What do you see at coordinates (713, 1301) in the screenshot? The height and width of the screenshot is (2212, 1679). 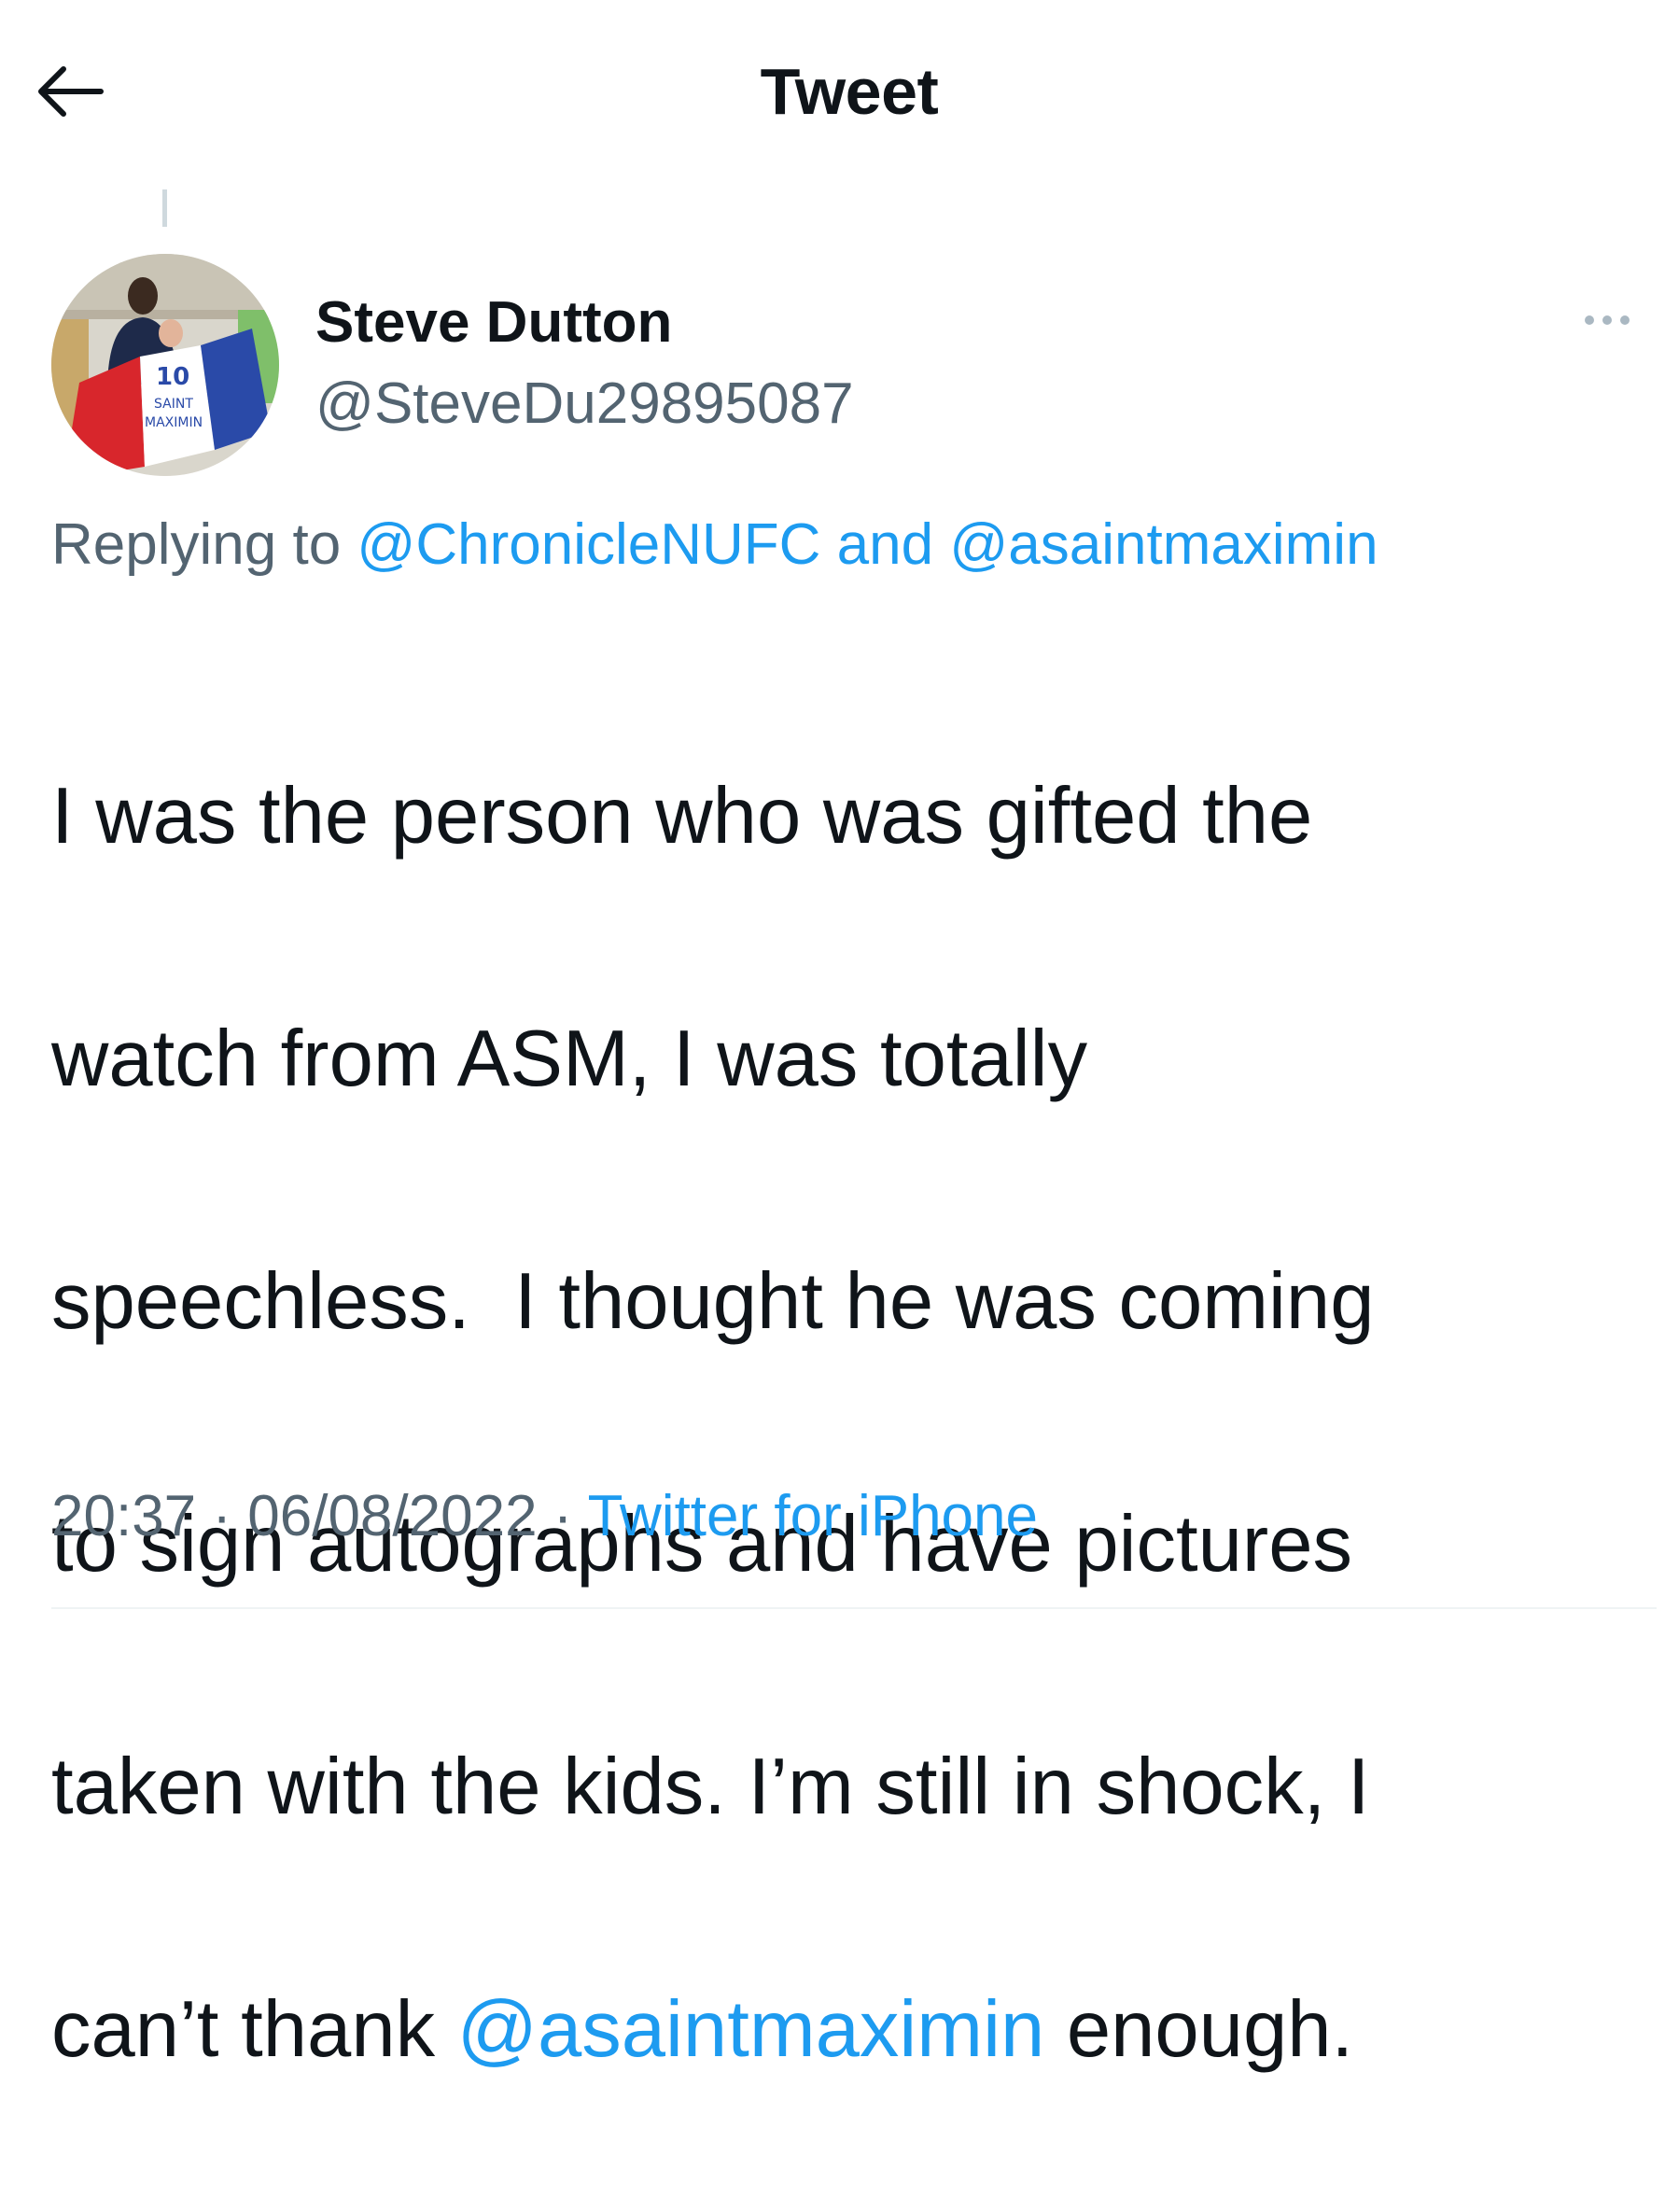 I see `tweet-text-line: speechless. I thought he was coming` at bounding box center [713, 1301].